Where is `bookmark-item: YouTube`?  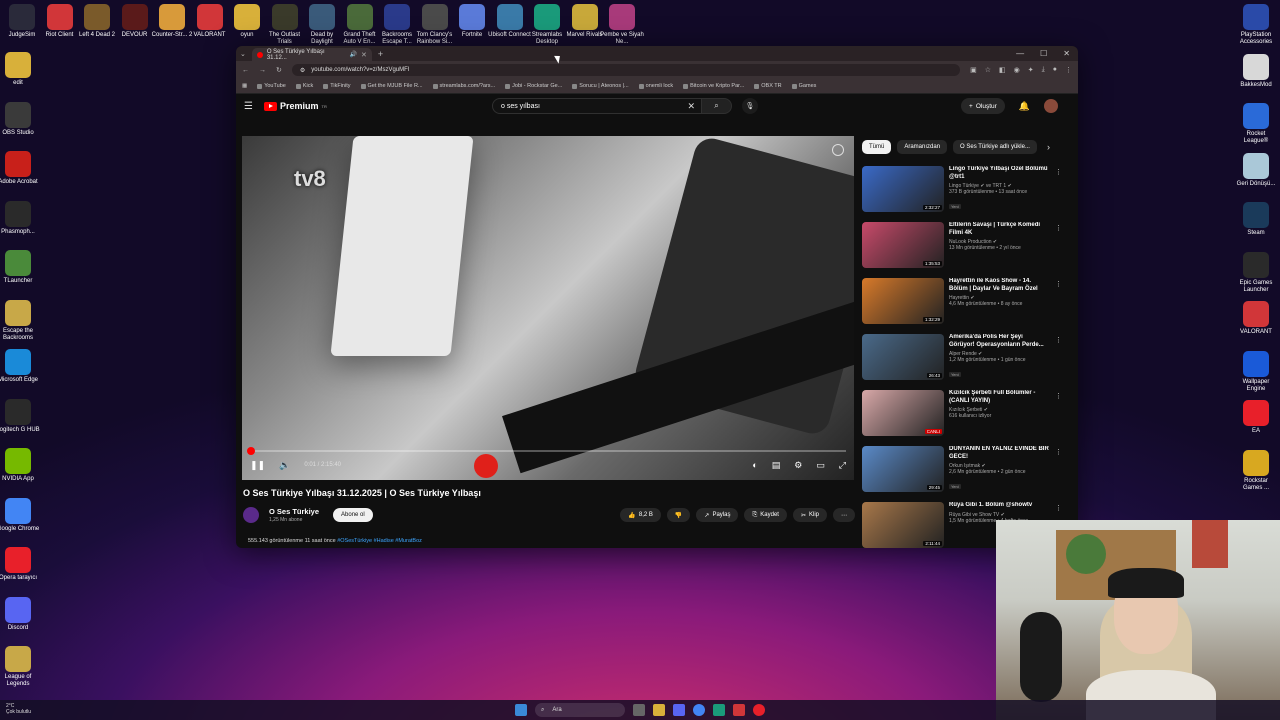
bookmark-item: YouTube is located at coordinates (271, 86).